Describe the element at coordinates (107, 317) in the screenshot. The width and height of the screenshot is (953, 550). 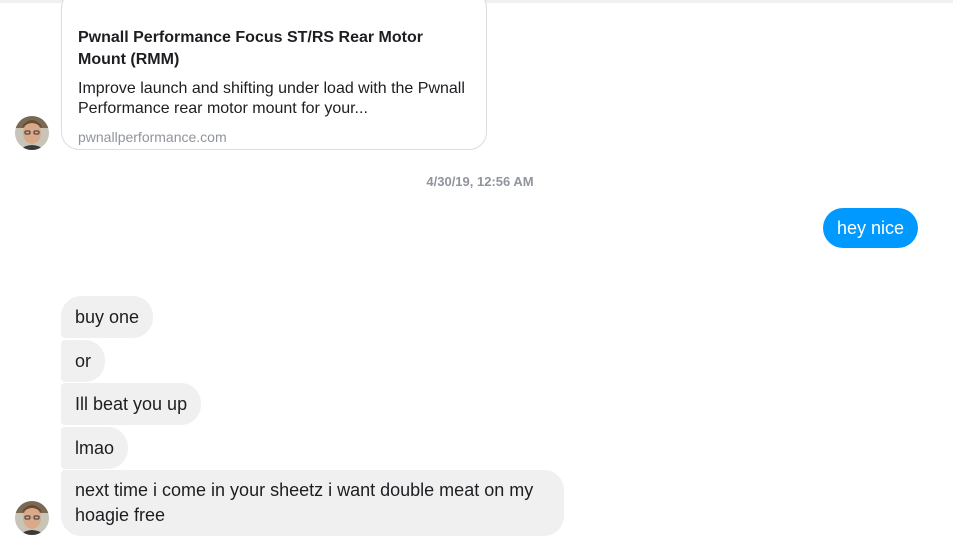
I see `message-bubble-incoming: buy one` at that location.